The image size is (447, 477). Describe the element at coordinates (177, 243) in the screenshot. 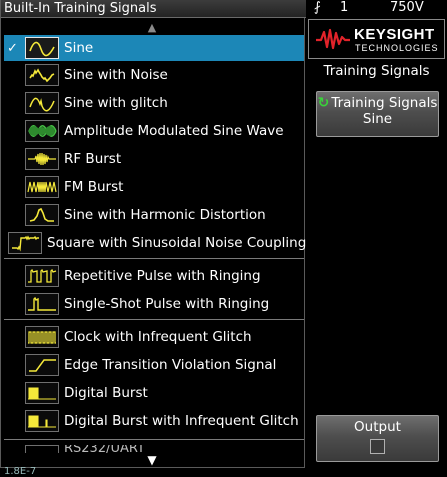

I see `signal-item-label: Square with Sinusoidal Noise Coupling` at that location.